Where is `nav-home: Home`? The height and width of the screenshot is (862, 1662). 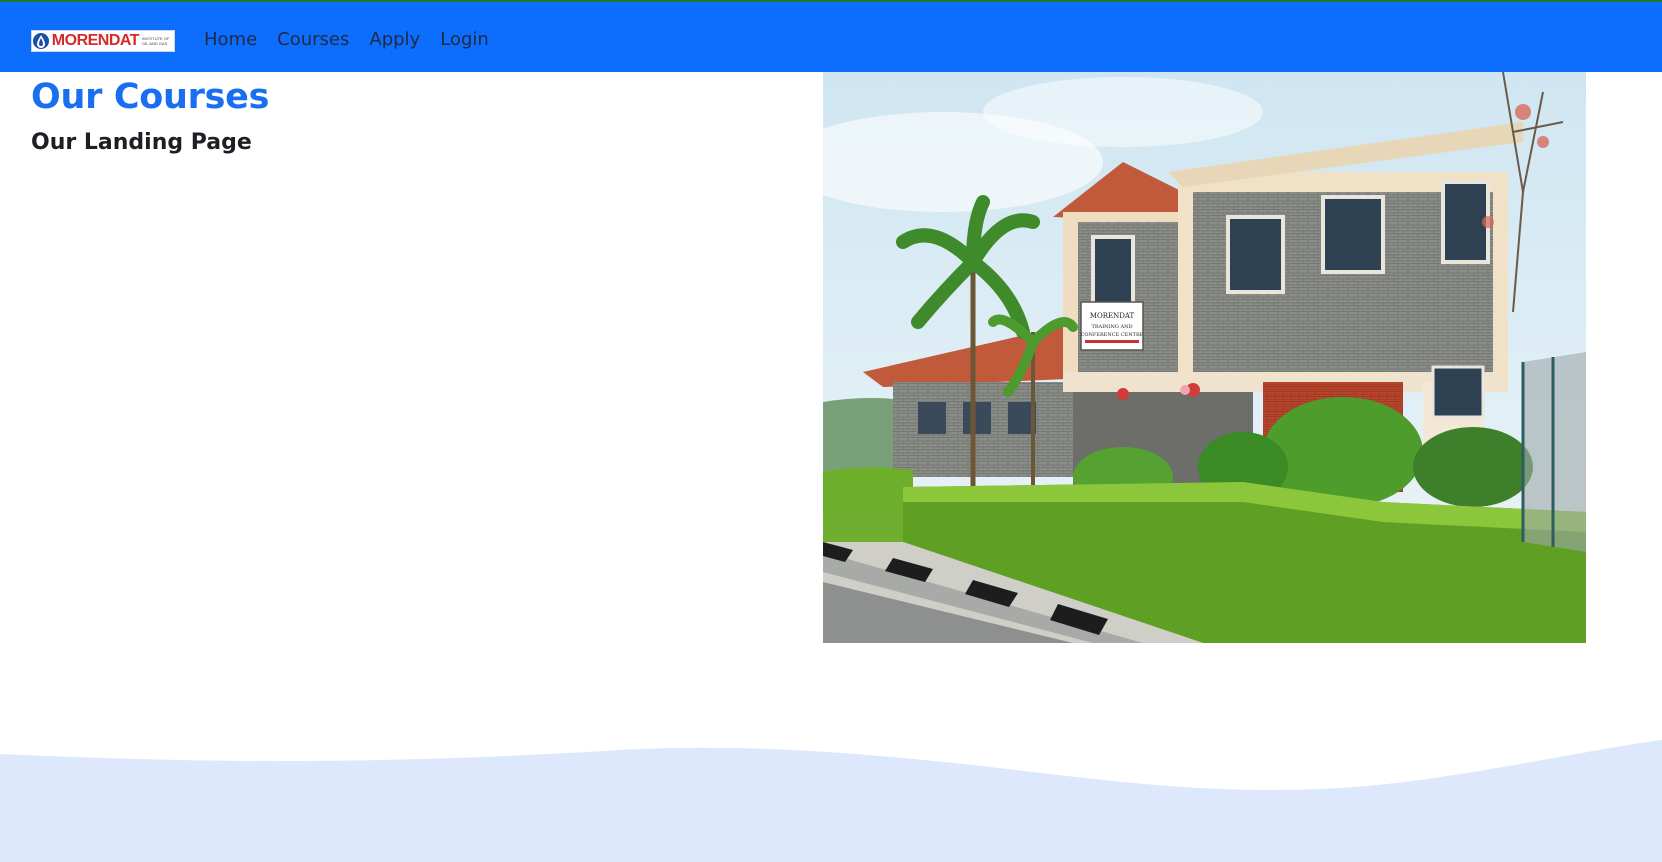
nav-home: Home is located at coordinates (230, 40).